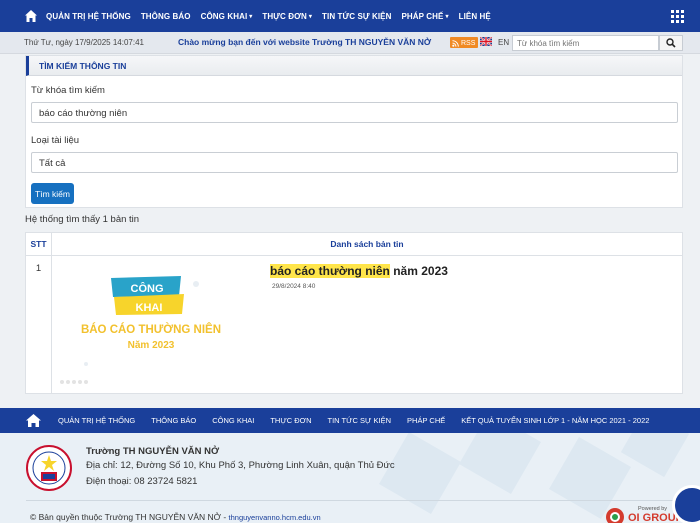 The width and height of the screenshot is (700, 523). I want to click on thumb-badge-1: CÔNG, so click(147, 288).